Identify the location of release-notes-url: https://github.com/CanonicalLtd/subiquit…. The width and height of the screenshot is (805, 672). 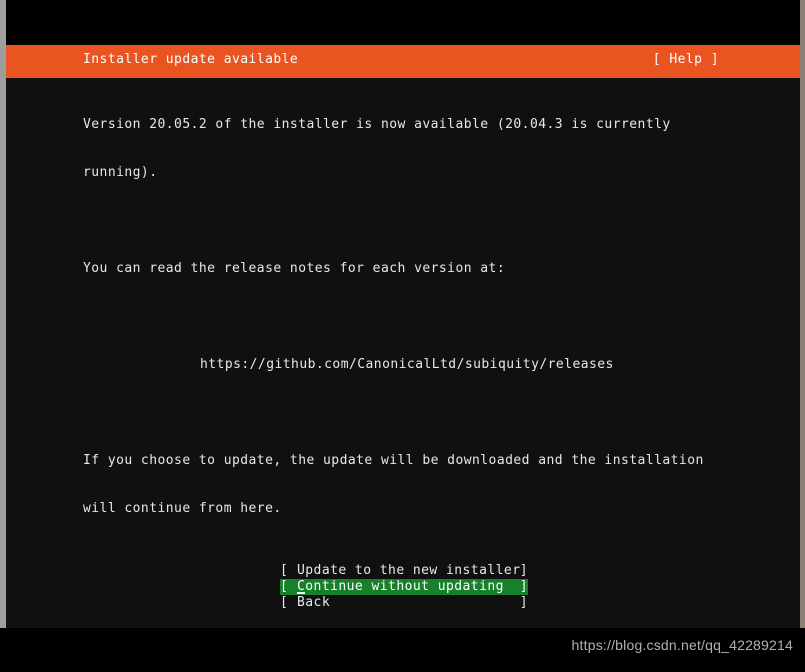
(407, 364).